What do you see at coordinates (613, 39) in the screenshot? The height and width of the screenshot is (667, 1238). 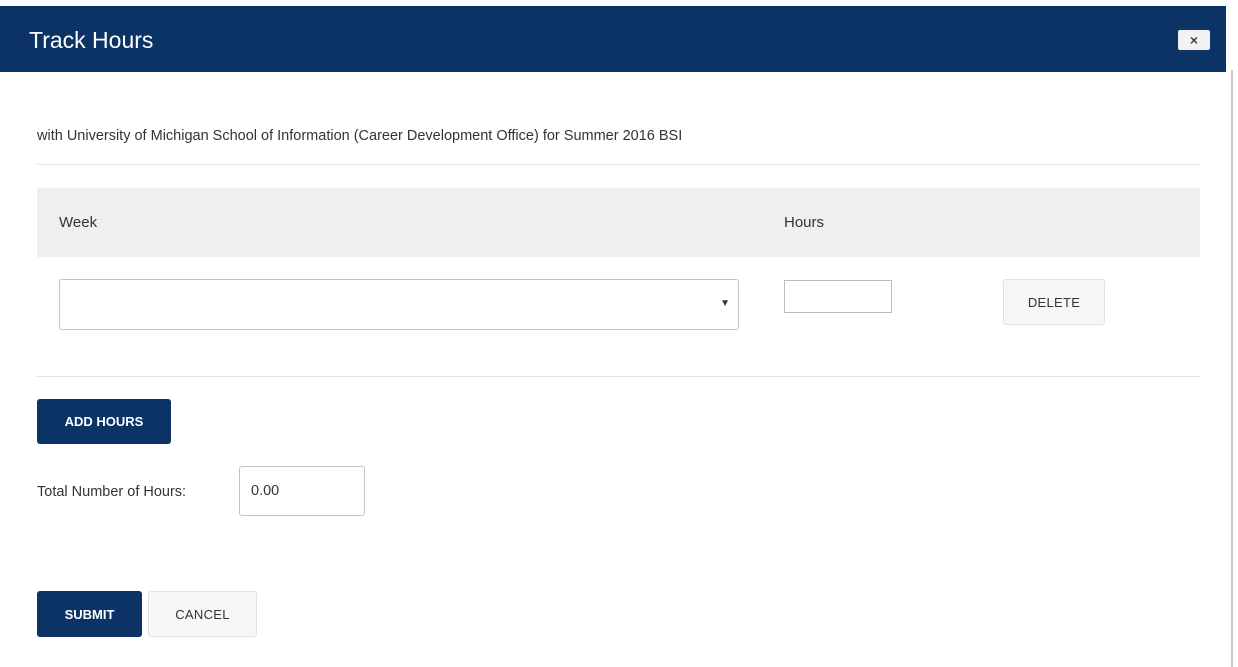 I see `dialog-header: Track Hours ×` at bounding box center [613, 39].